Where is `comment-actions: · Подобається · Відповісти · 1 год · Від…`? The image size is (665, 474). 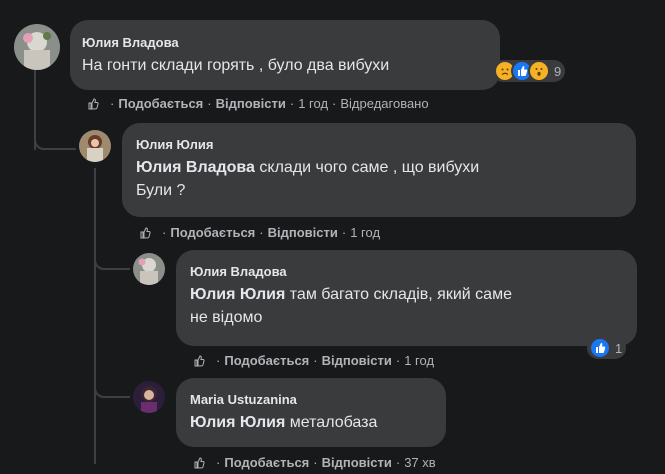 comment-actions: · Подобається · Відповісти · 1 год · Від… is located at coordinates (257, 104).